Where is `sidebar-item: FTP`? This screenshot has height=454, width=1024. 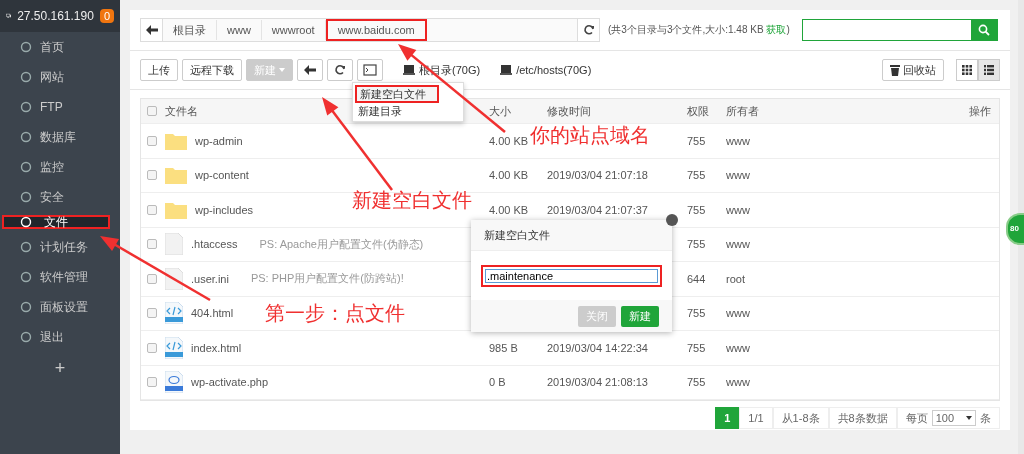 sidebar-item: FTP is located at coordinates (60, 107).